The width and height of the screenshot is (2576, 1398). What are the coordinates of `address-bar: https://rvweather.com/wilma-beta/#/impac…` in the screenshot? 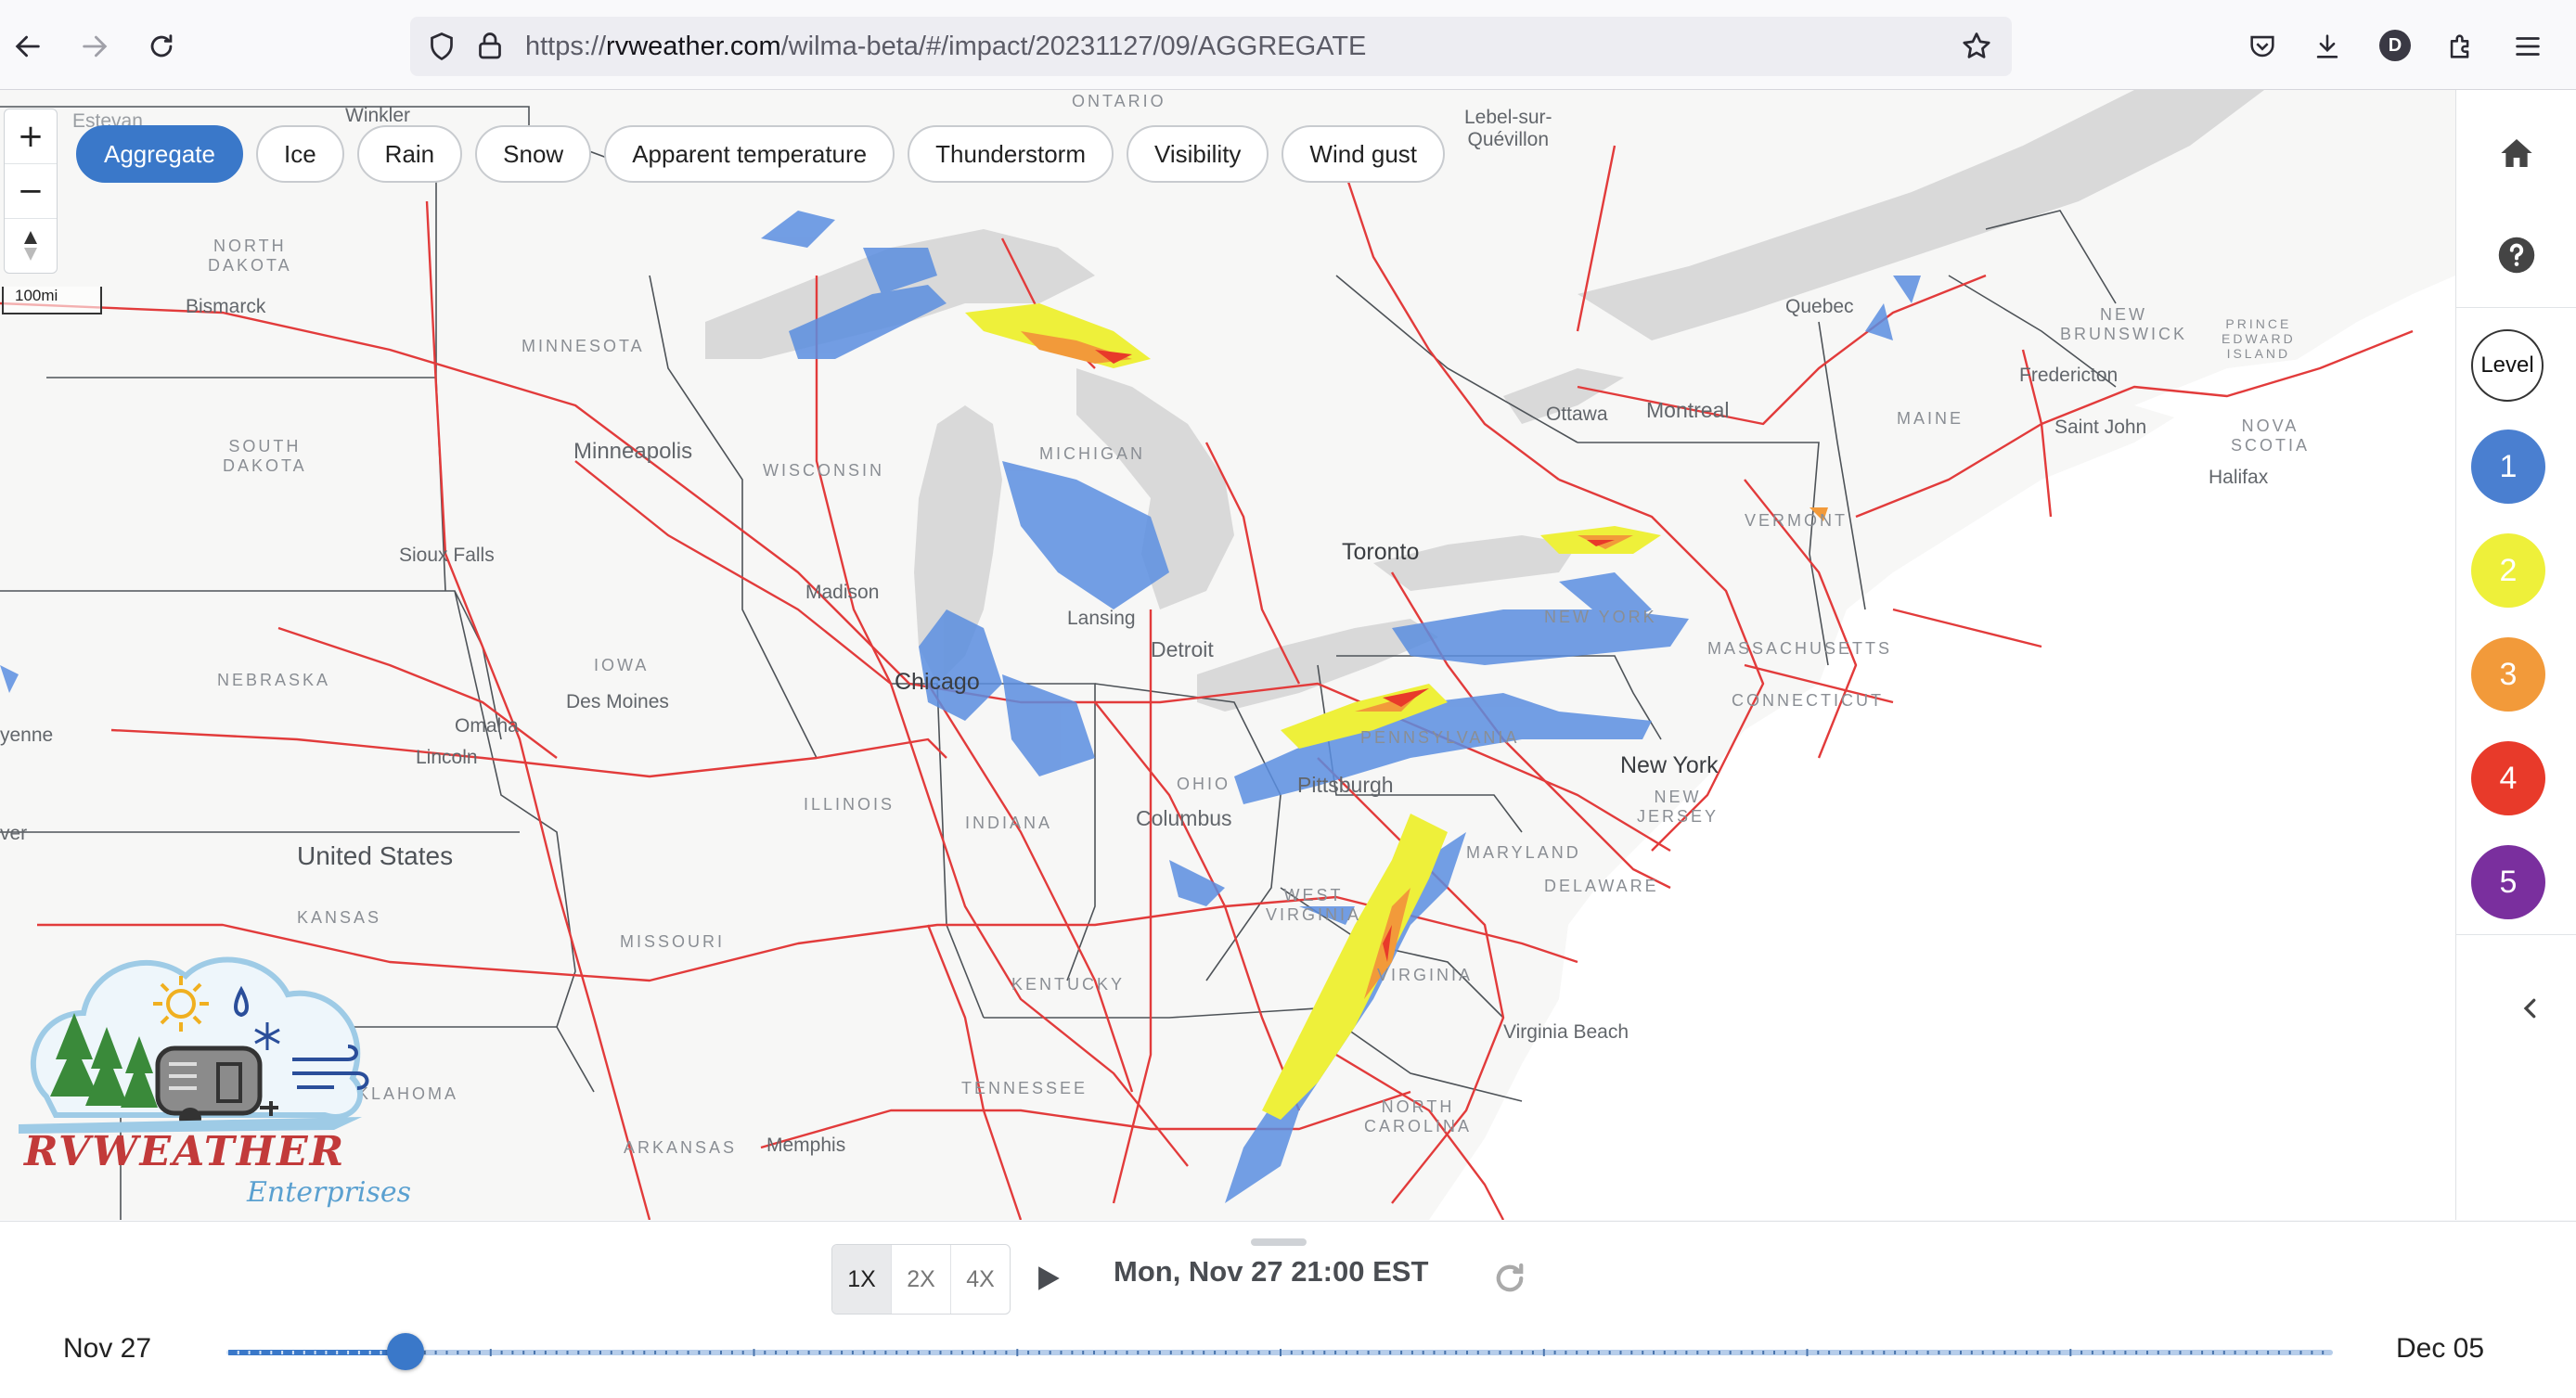 It's located at (1211, 47).